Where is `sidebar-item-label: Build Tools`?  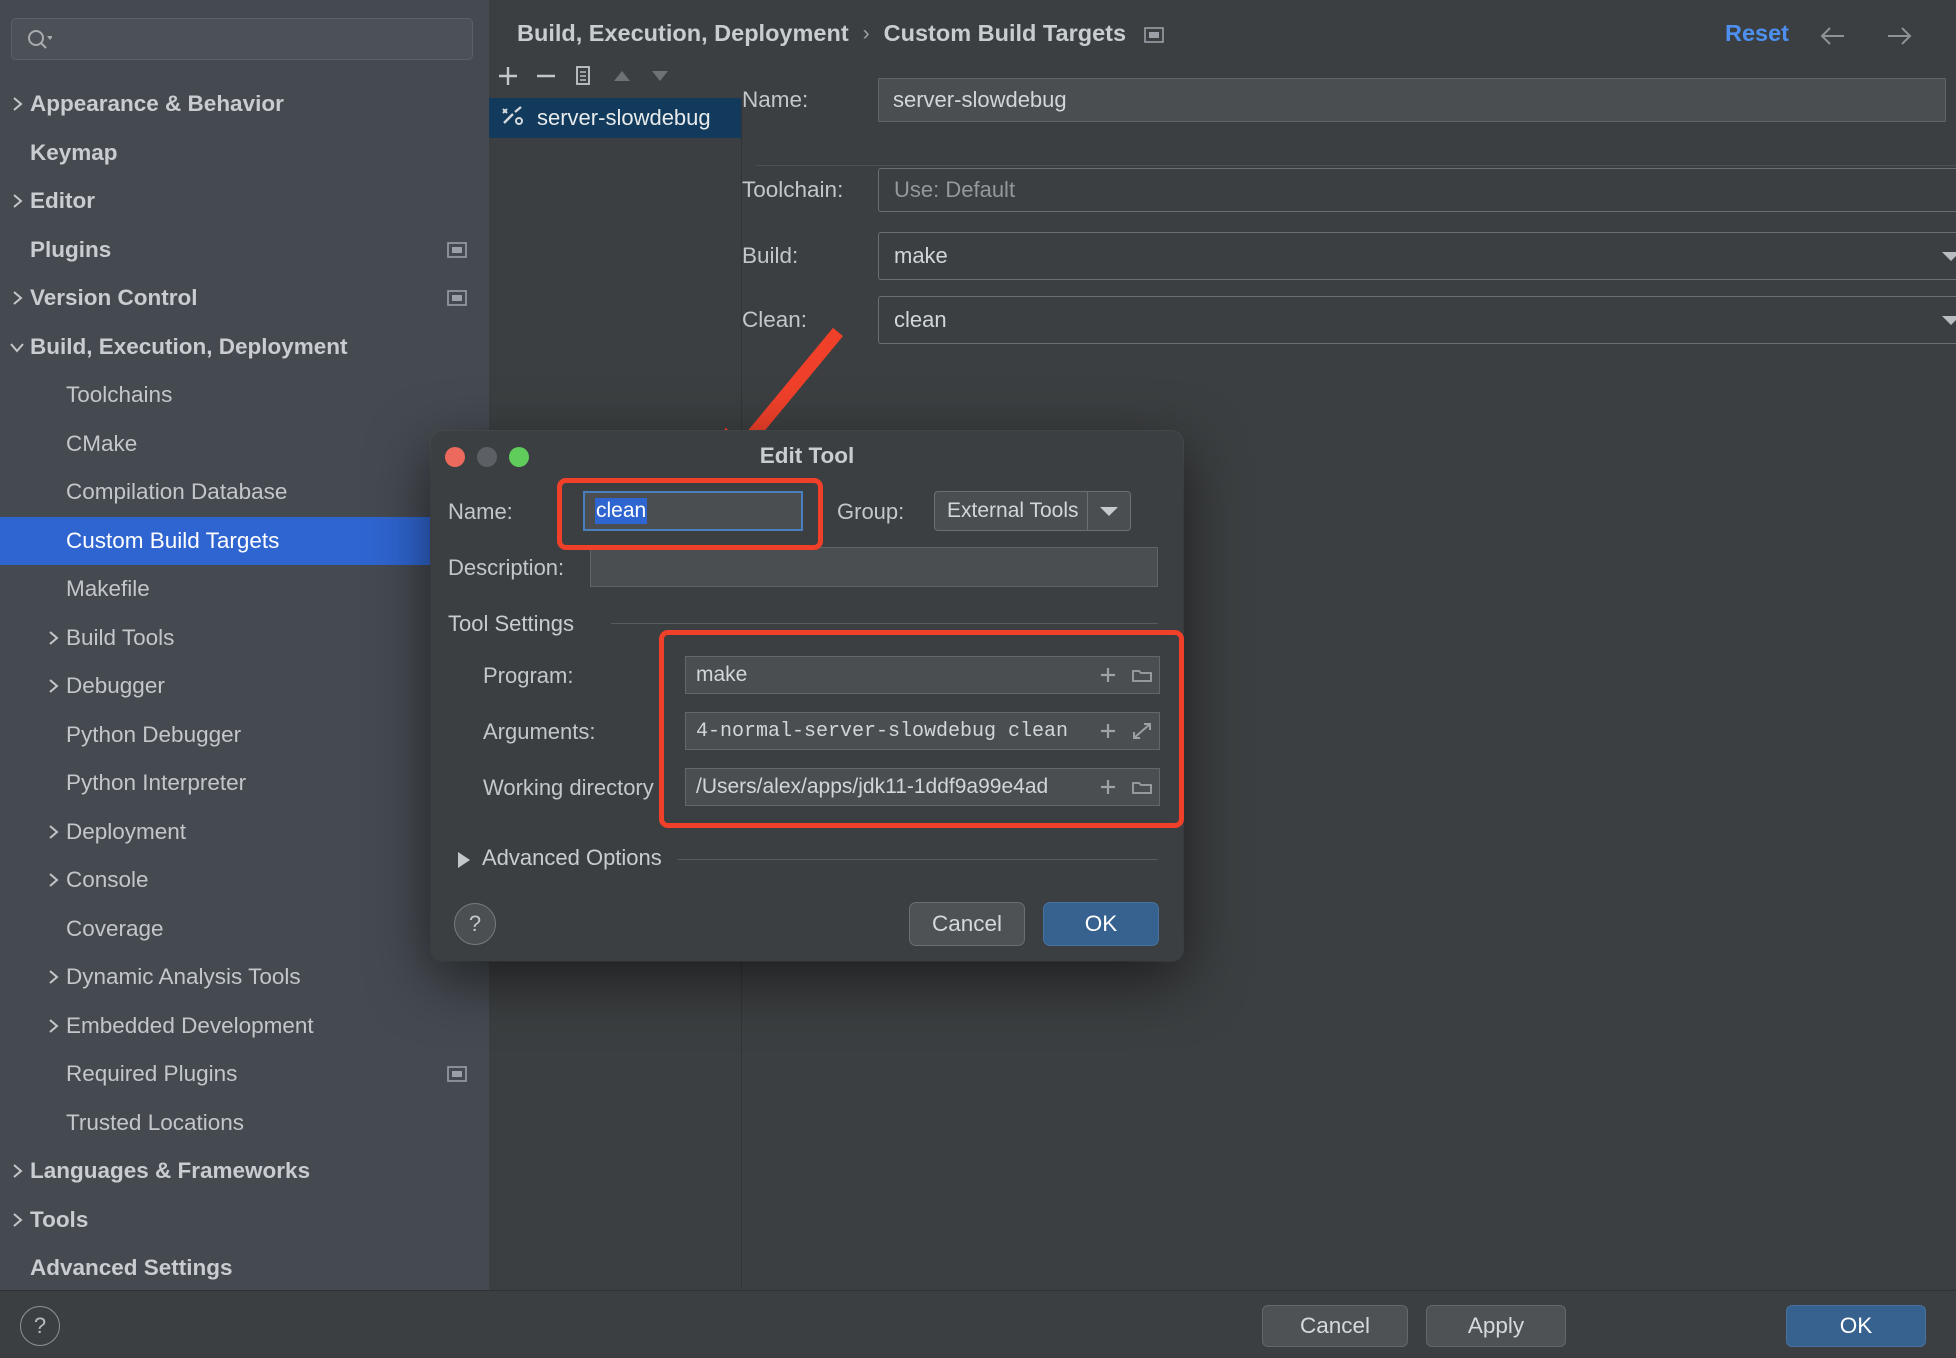
sidebar-item-label: Build Tools is located at coordinates (120, 637).